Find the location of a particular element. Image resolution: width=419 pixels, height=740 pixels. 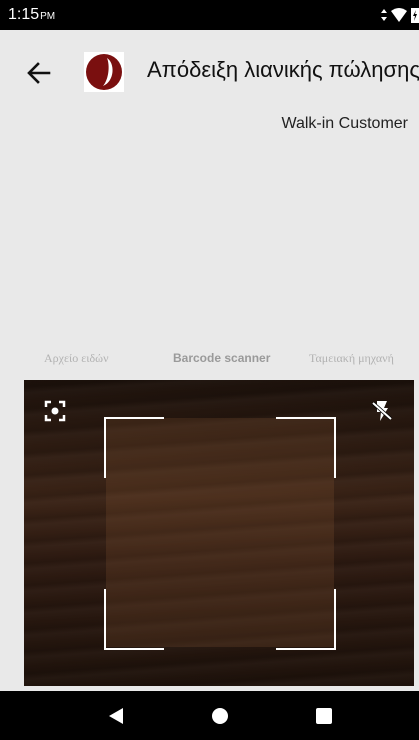

home-circle-icon is located at coordinates (220, 716).